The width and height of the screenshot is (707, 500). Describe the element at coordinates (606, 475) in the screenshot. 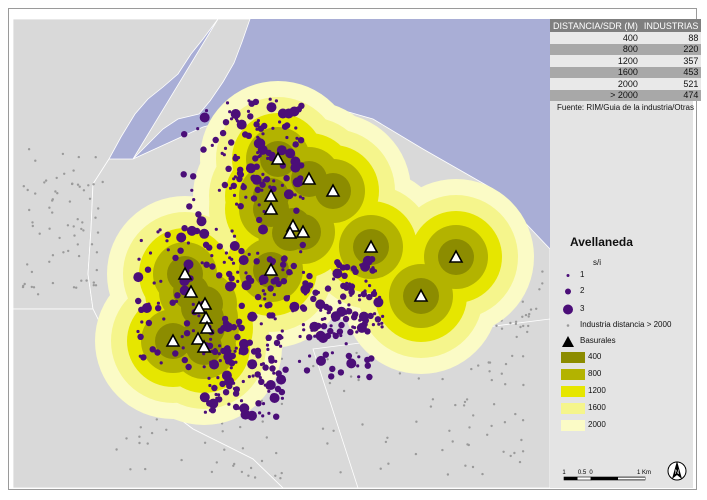

I see `scale-bar: 1 0.5 0 1 Km` at that location.